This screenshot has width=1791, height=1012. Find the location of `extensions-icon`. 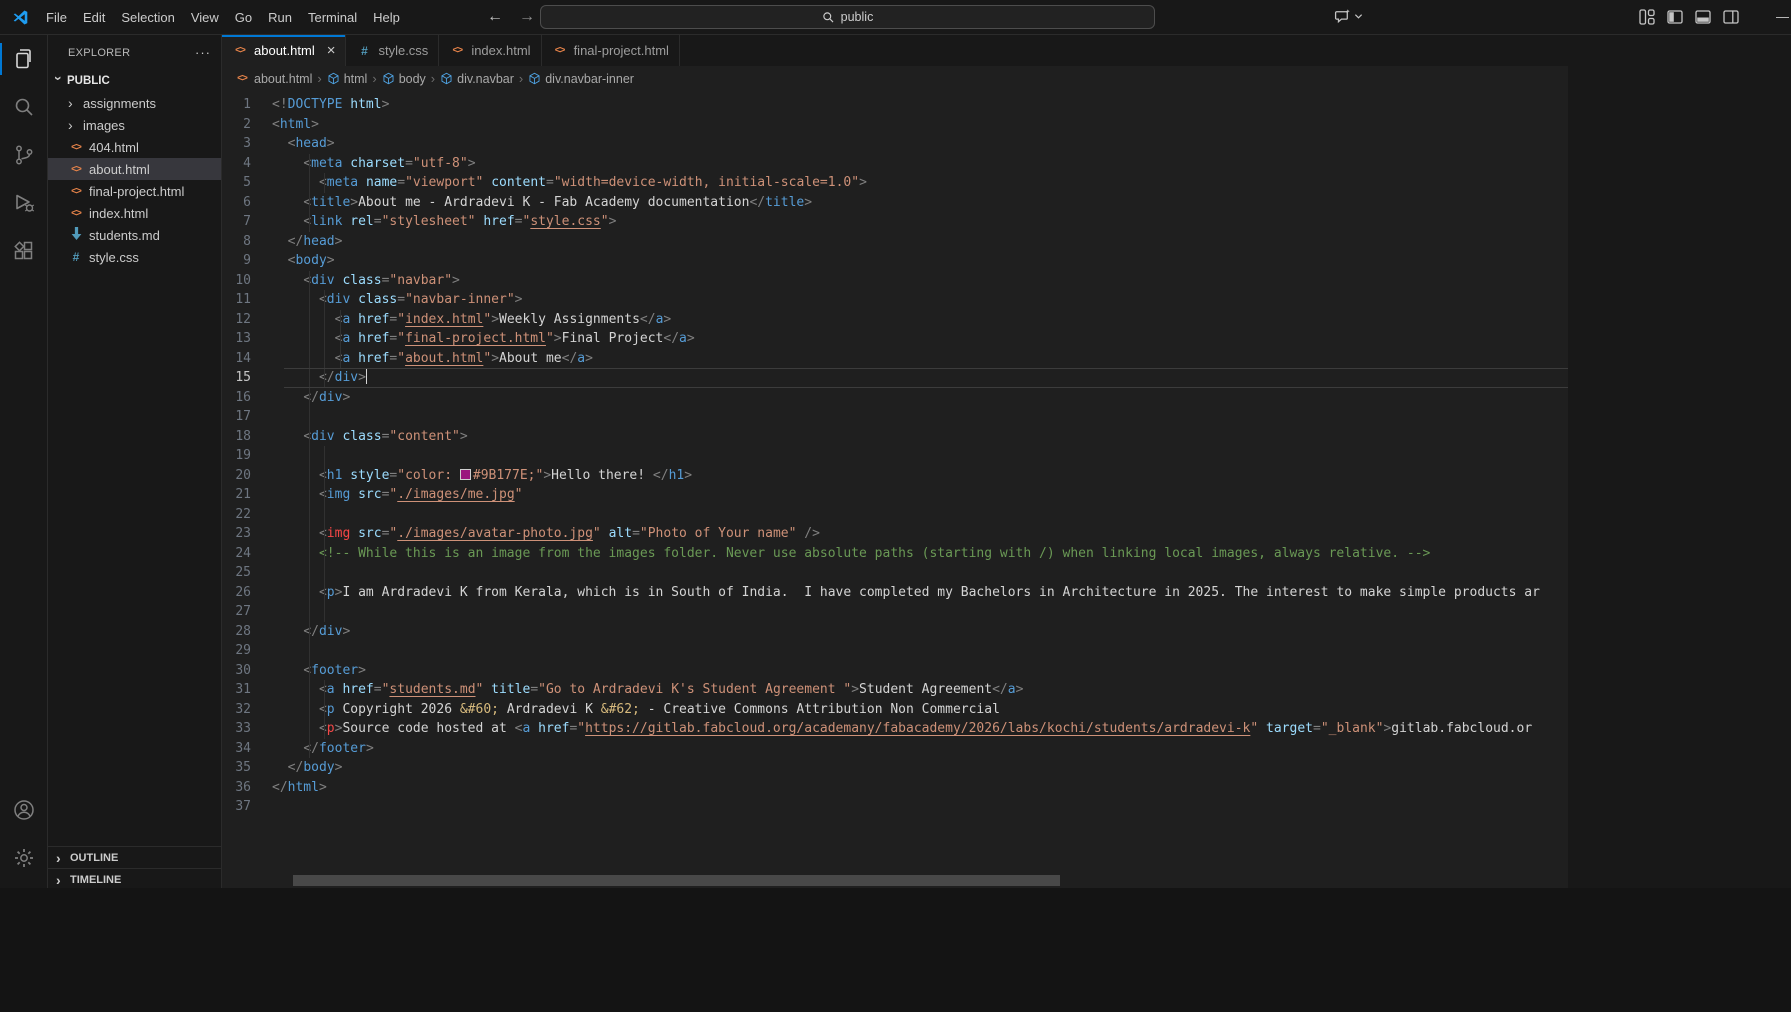

extensions-icon is located at coordinates (23, 250).